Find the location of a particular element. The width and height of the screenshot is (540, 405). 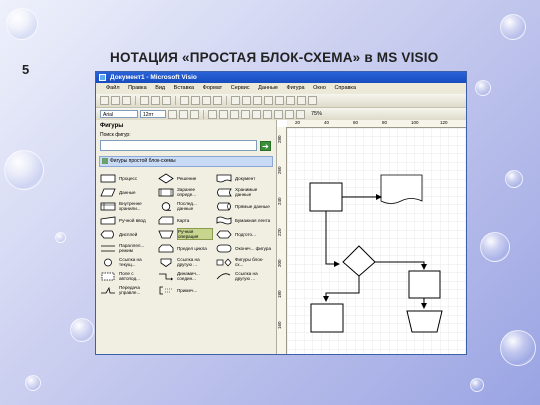

stencil-shape: Ручная операция is located at coordinates (185, 234).